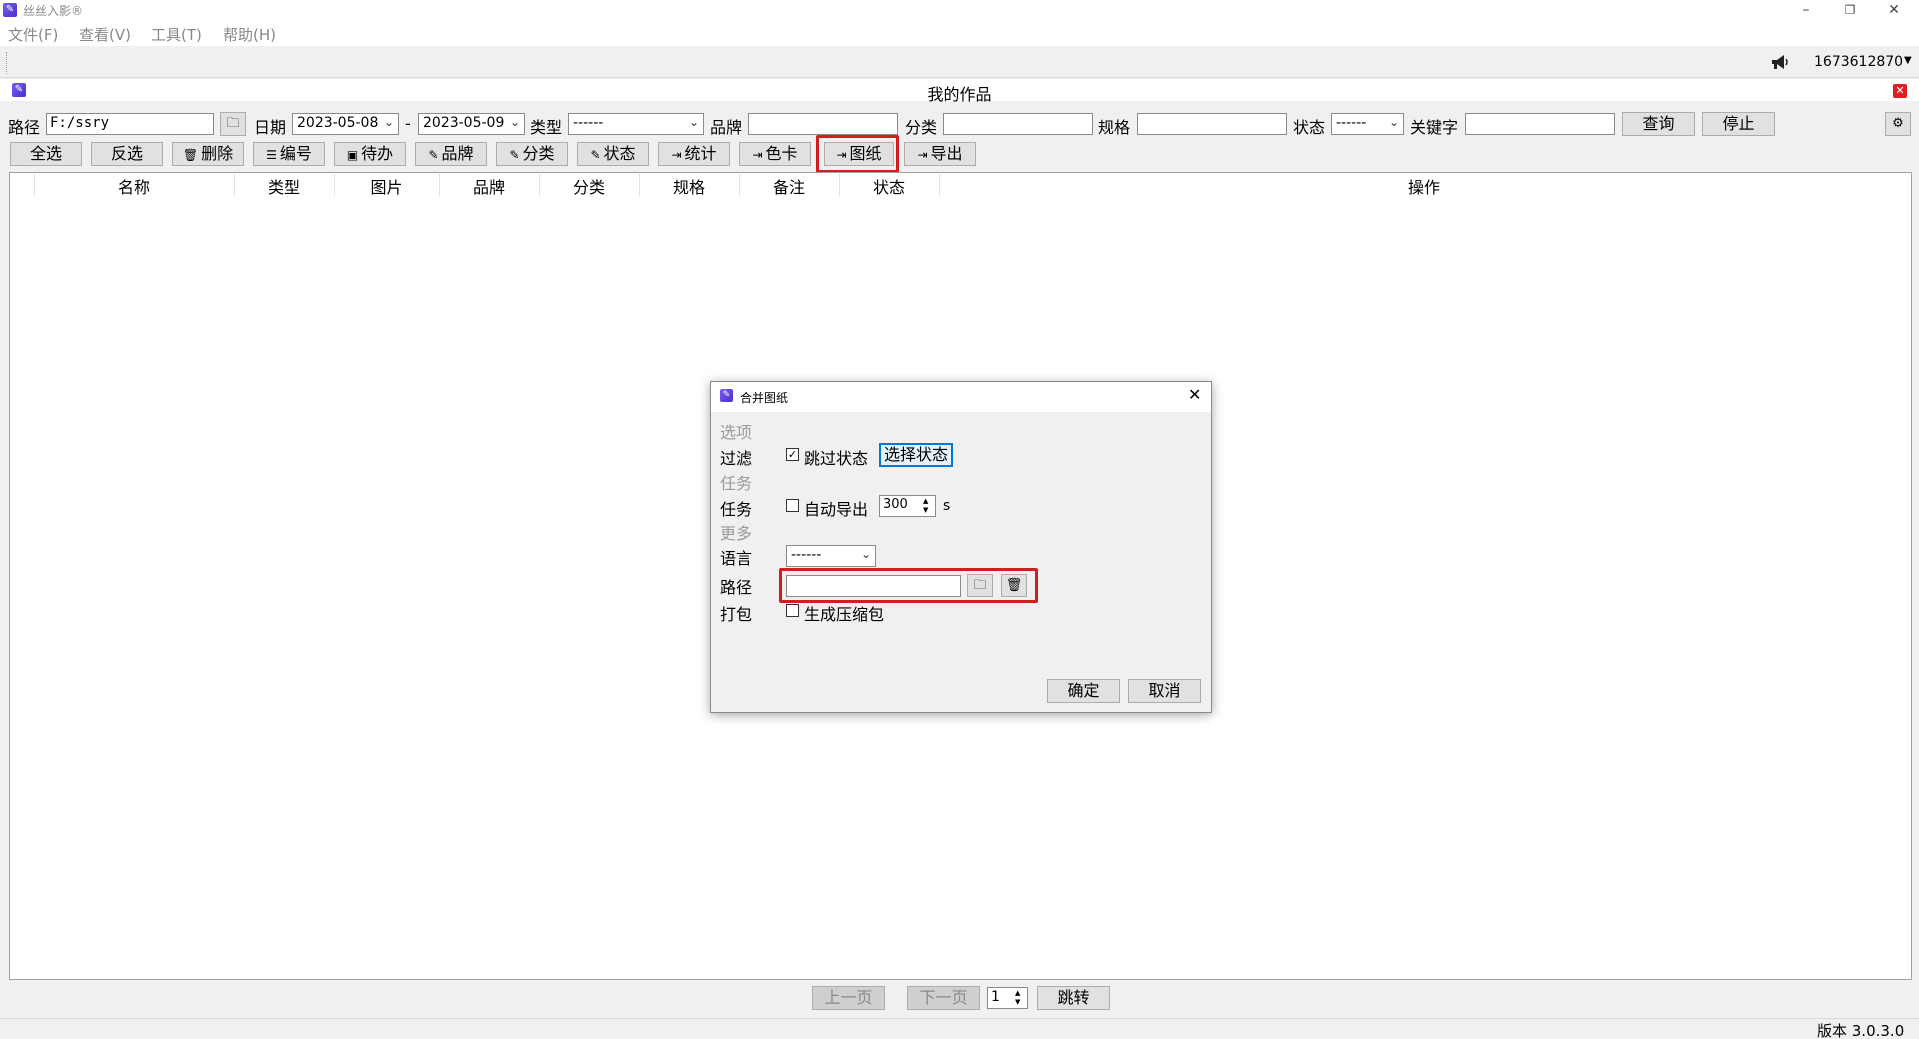  I want to click on restore-button: ❐, so click(1850, 10).